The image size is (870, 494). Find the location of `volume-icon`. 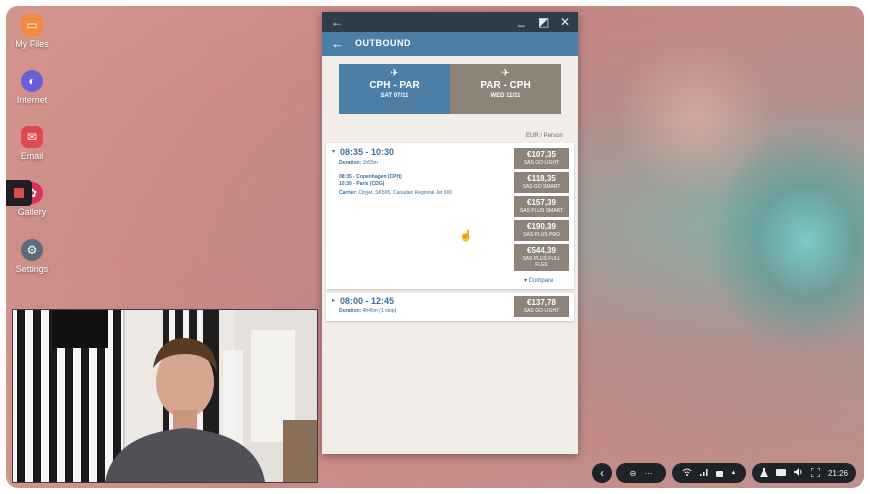

volume-icon is located at coordinates (798, 473).